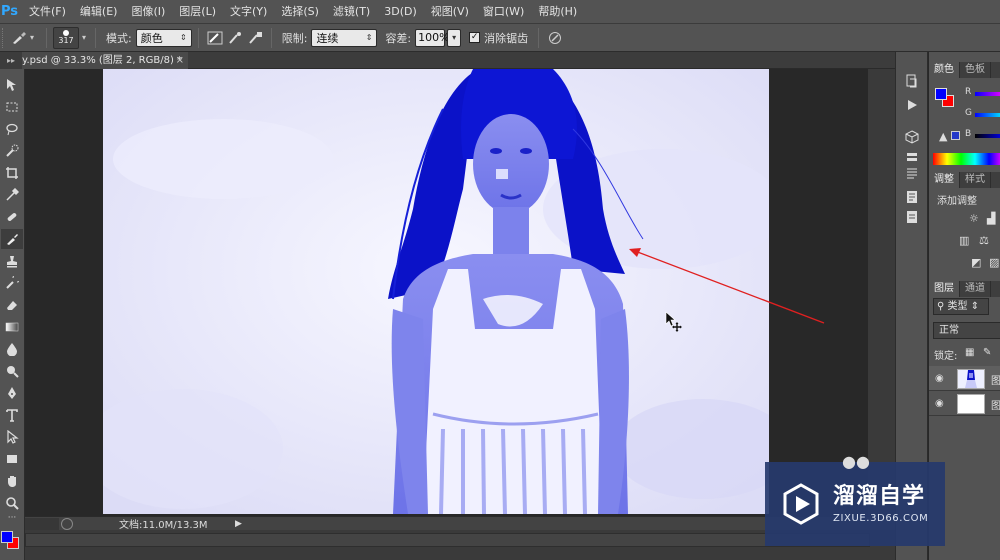 The width and height of the screenshot is (1000, 560). What do you see at coordinates (46, 37) in the screenshot?
I see `divider` at bounding box center [46, 37].